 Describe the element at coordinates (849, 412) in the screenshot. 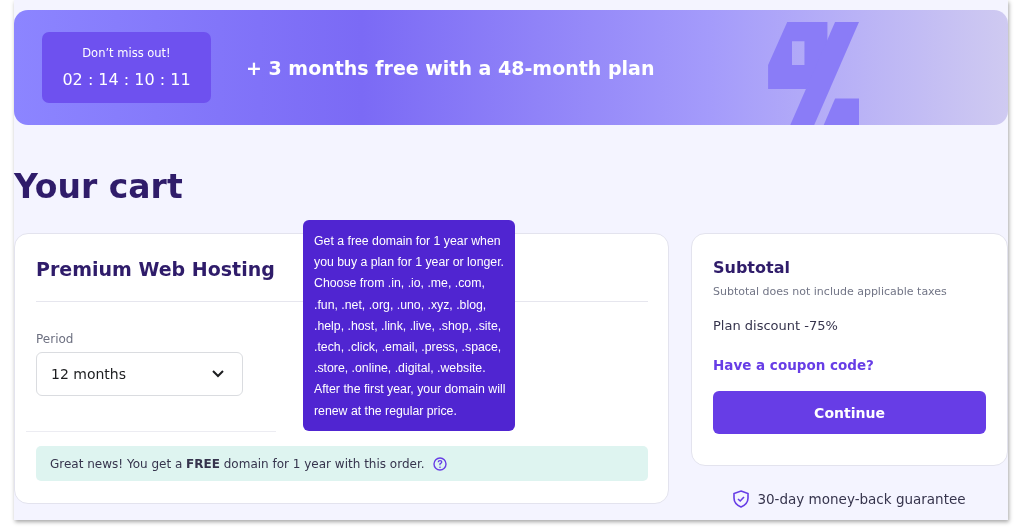

I see `continue-button: Continue` at that location.